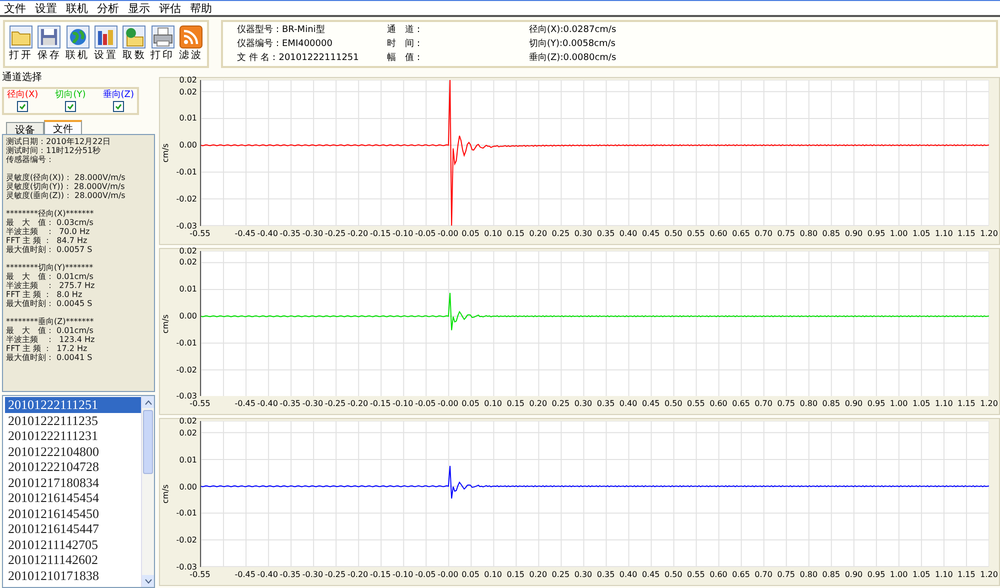  I want to click on info-text: 文 件 名：20101222111251, so click(298, 58).